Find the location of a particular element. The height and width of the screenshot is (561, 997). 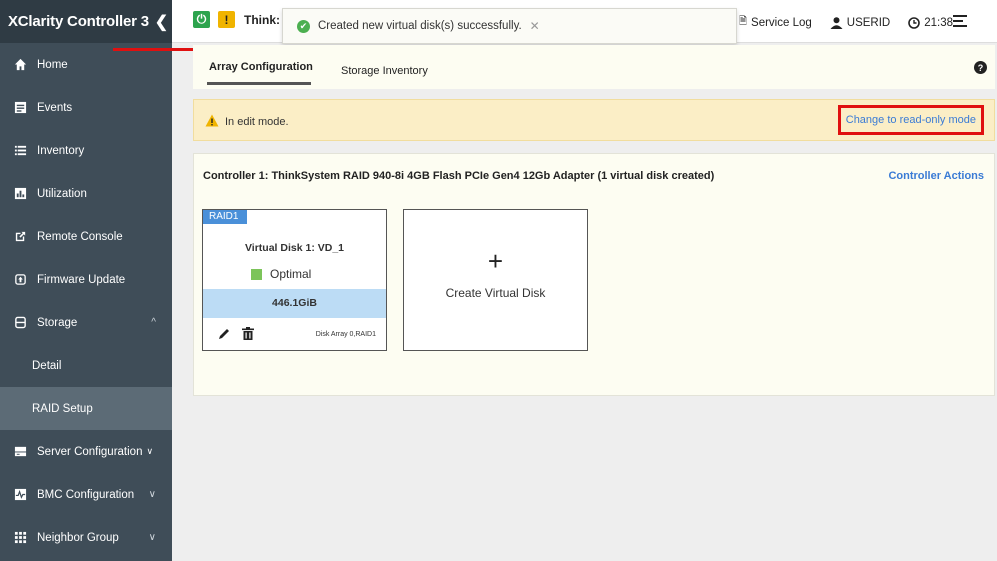

time-label: 21:38 is located at coordinates (938, 22).